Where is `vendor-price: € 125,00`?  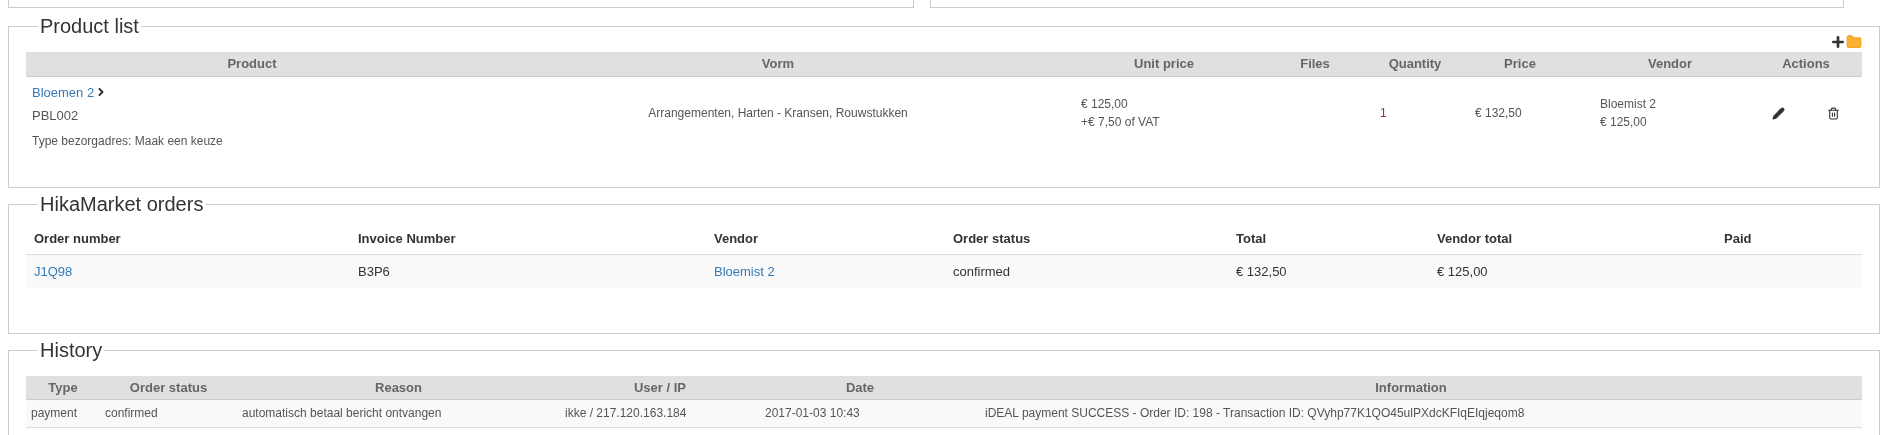
vendor-price: € 125,00 is located at coordinates (1624, 122).